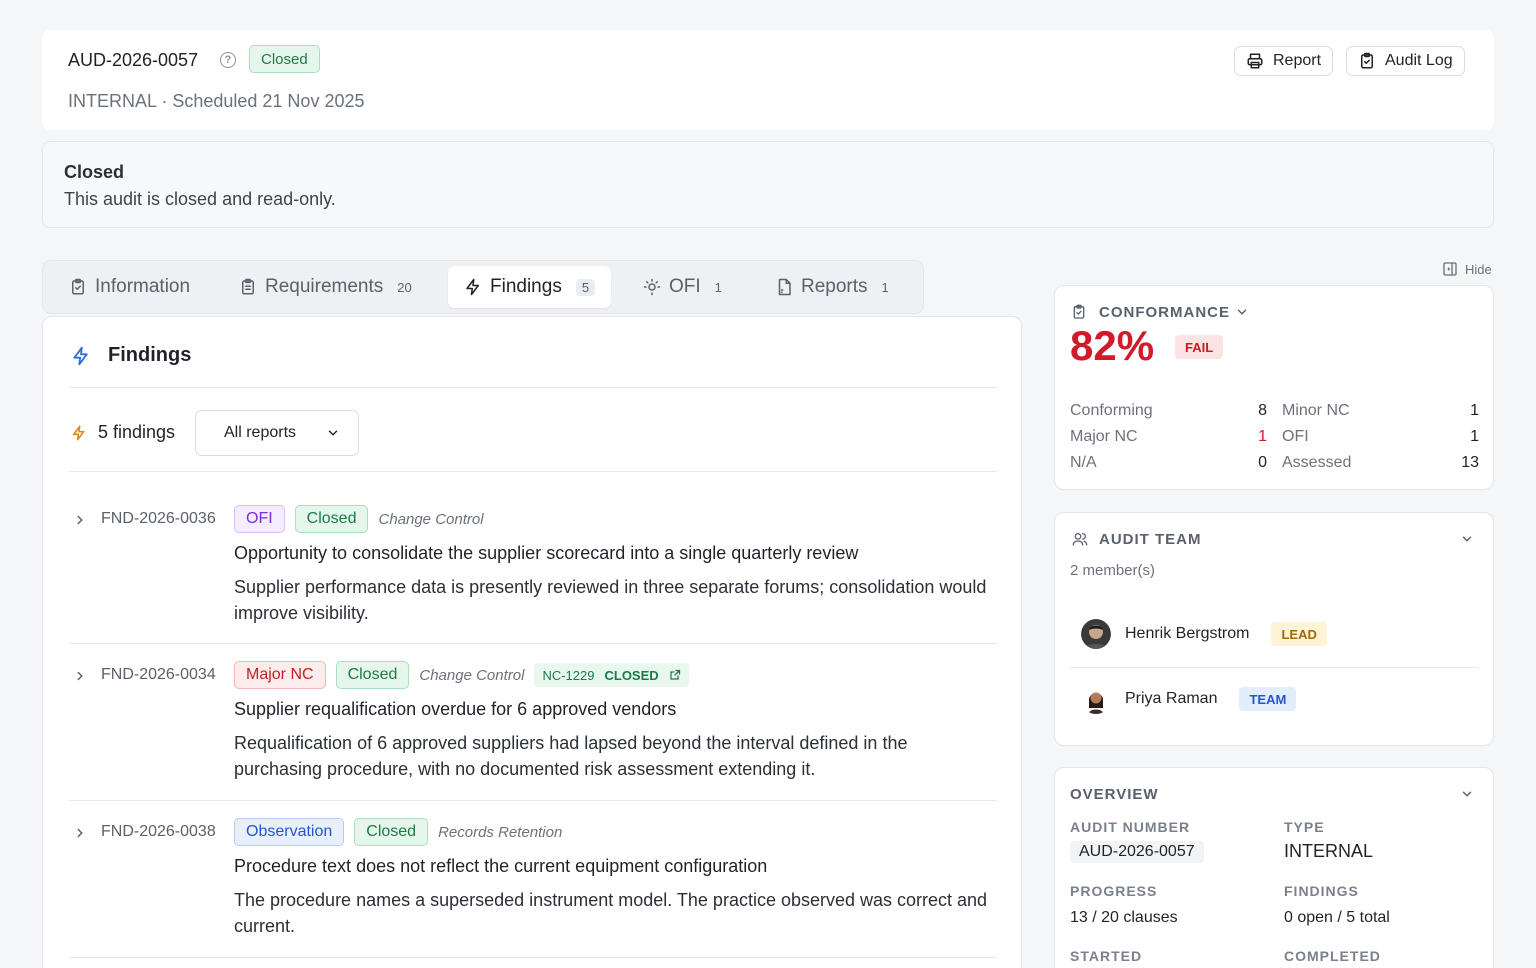 Image resolution: width=1536 pixels, height=968 pixels. I want to click on banner-title: Closed, so click(94, 172).